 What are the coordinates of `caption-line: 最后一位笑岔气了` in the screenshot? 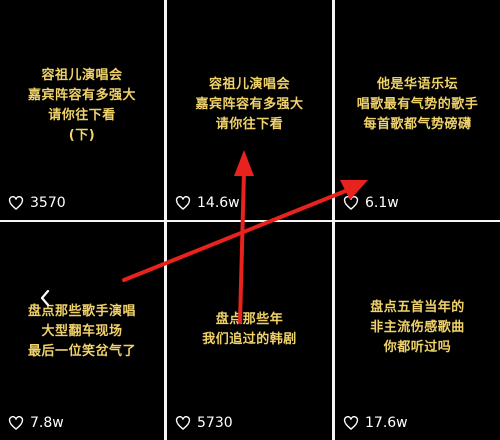 It's located at (81, 351).